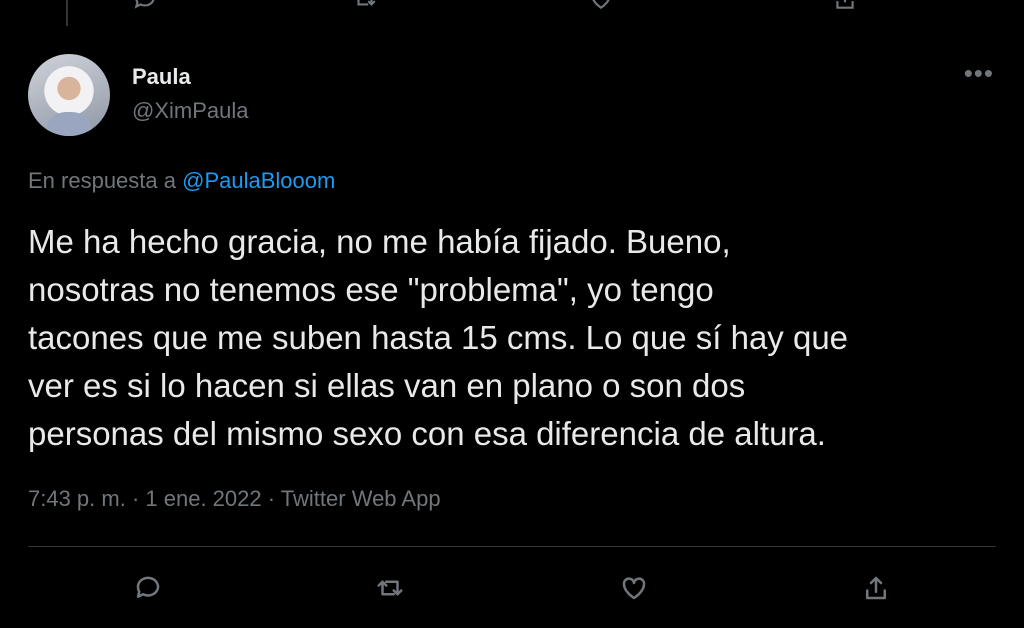 The image size is (1024, 628). What do you see at coordinates (512, 546) in the screenshot?
I see `divider` at bounding box center [512, 546].